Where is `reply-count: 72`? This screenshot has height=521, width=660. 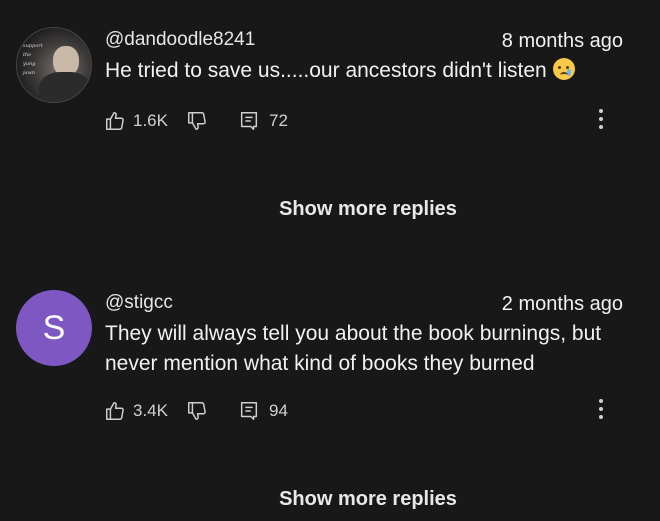
reply-count: 72 is located at coordinates (278, 120).